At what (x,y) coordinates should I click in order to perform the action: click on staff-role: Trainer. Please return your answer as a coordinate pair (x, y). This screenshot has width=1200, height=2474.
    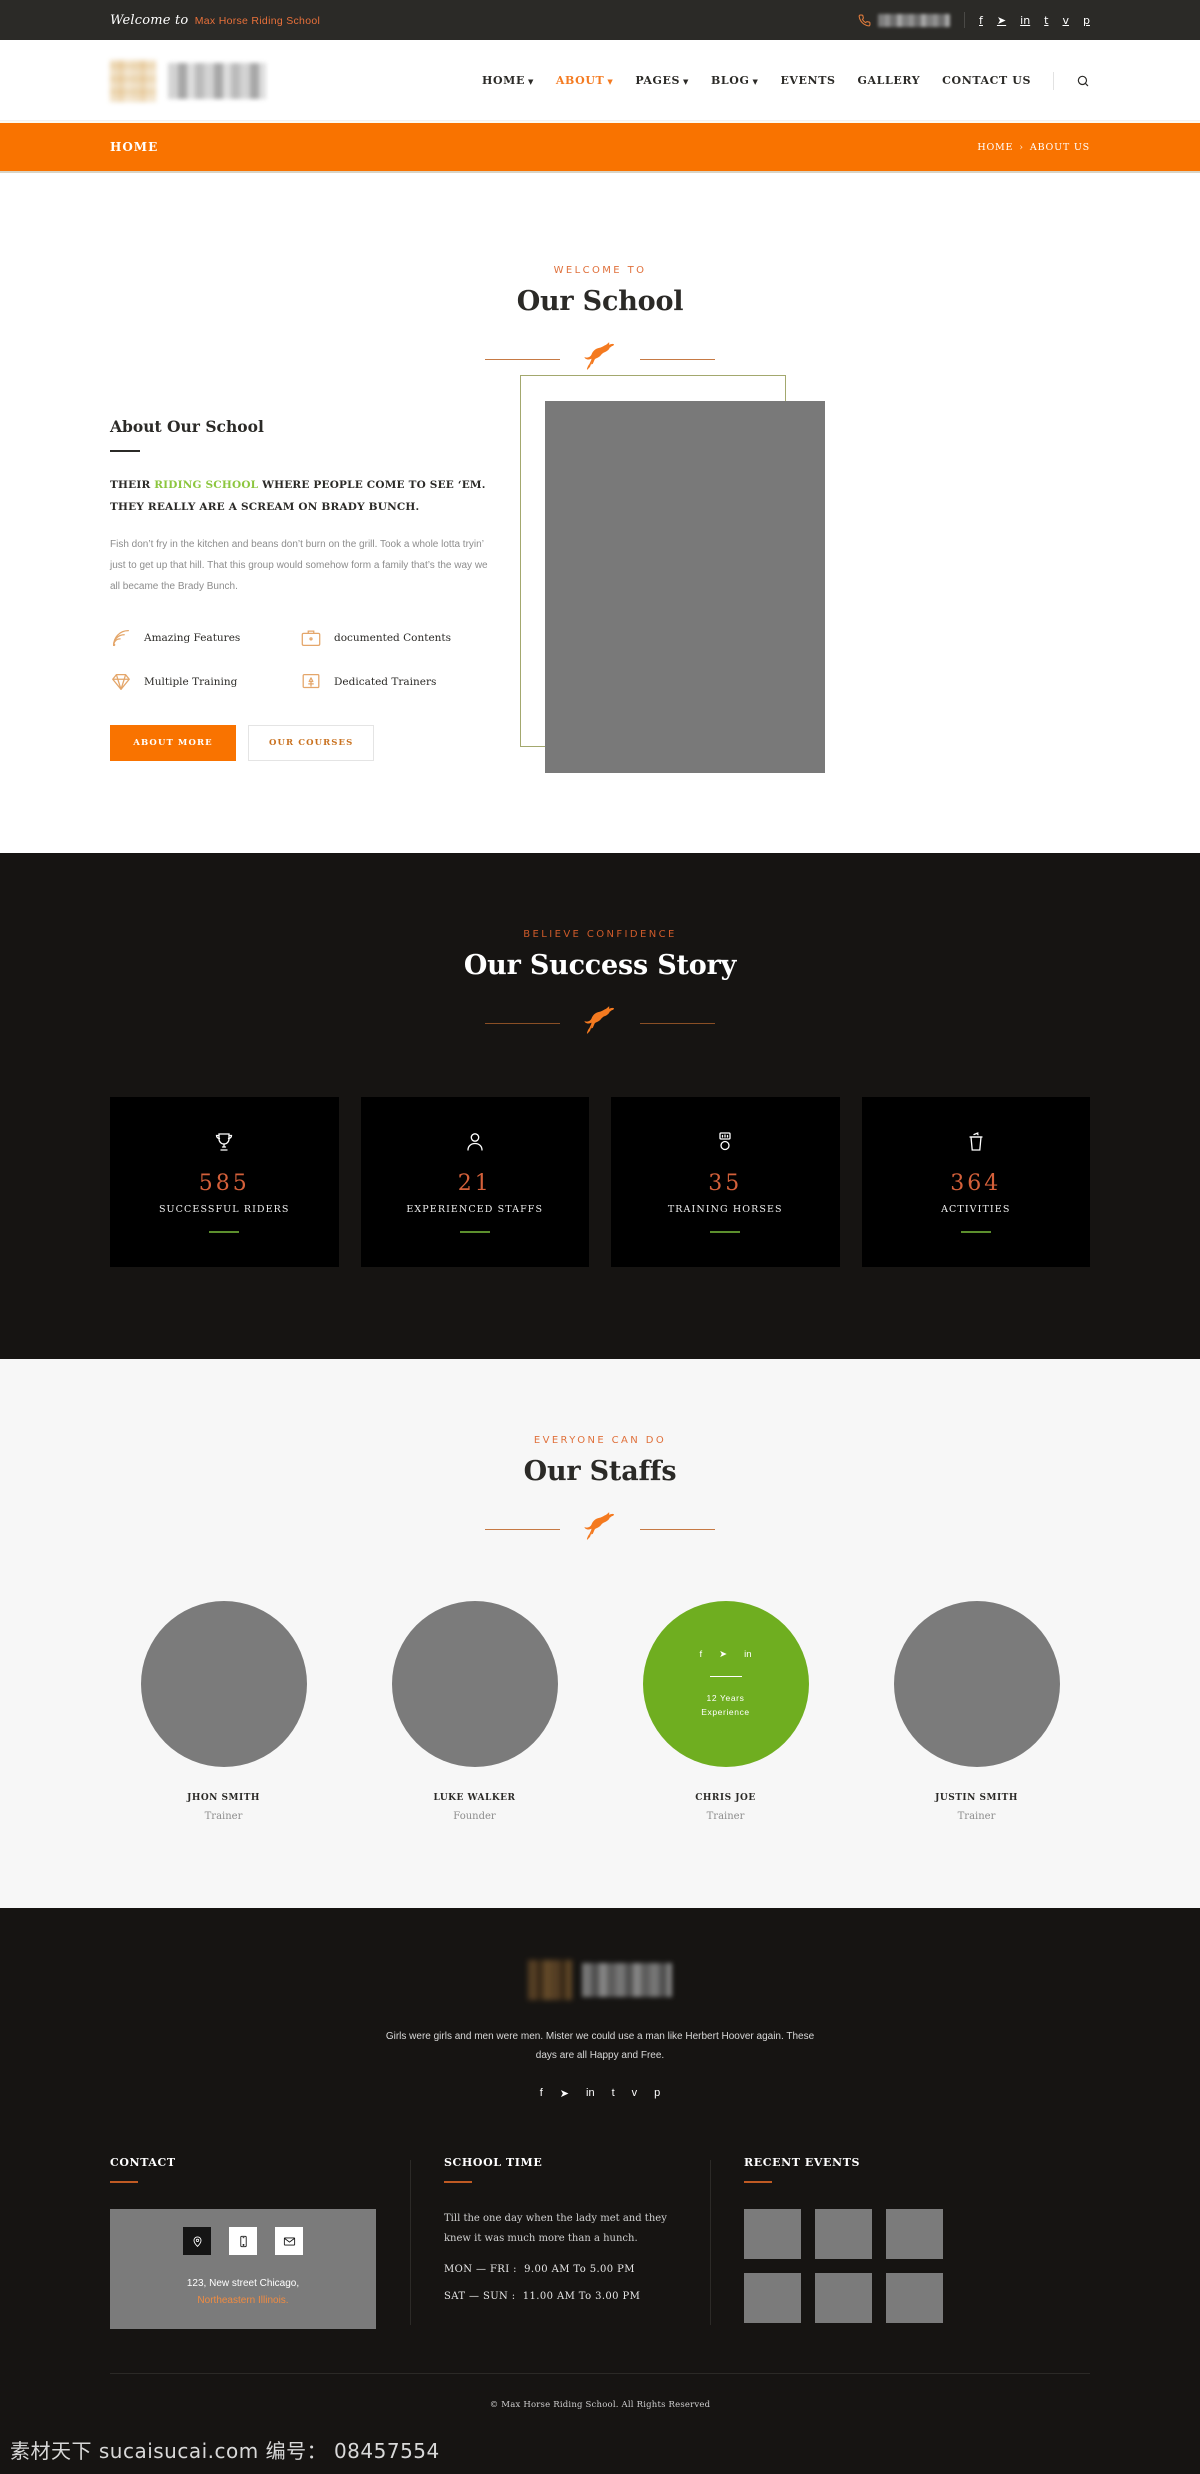
    Looking at the image, I should click on (725, 1816).